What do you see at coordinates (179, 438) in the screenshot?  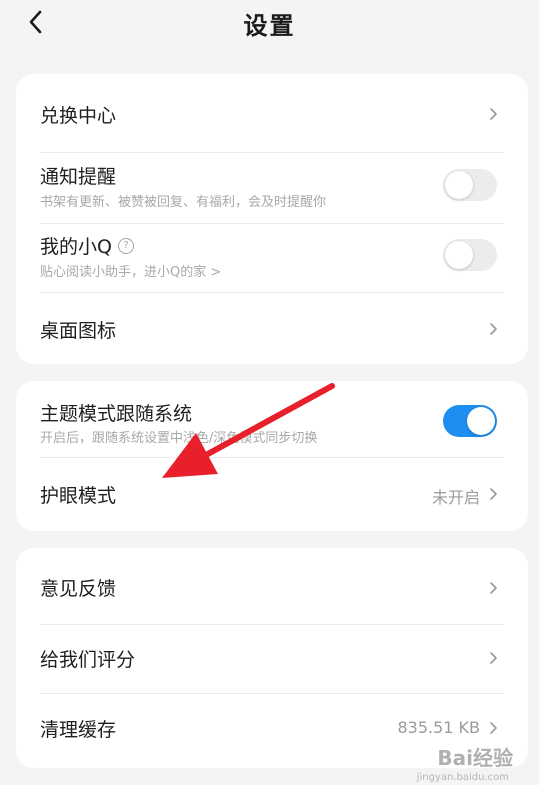 I see `theme-follow-system-subtitle: 开启后，跟随系统设置中浅色/深色模式同步切换` at bounding box center [179, 438].